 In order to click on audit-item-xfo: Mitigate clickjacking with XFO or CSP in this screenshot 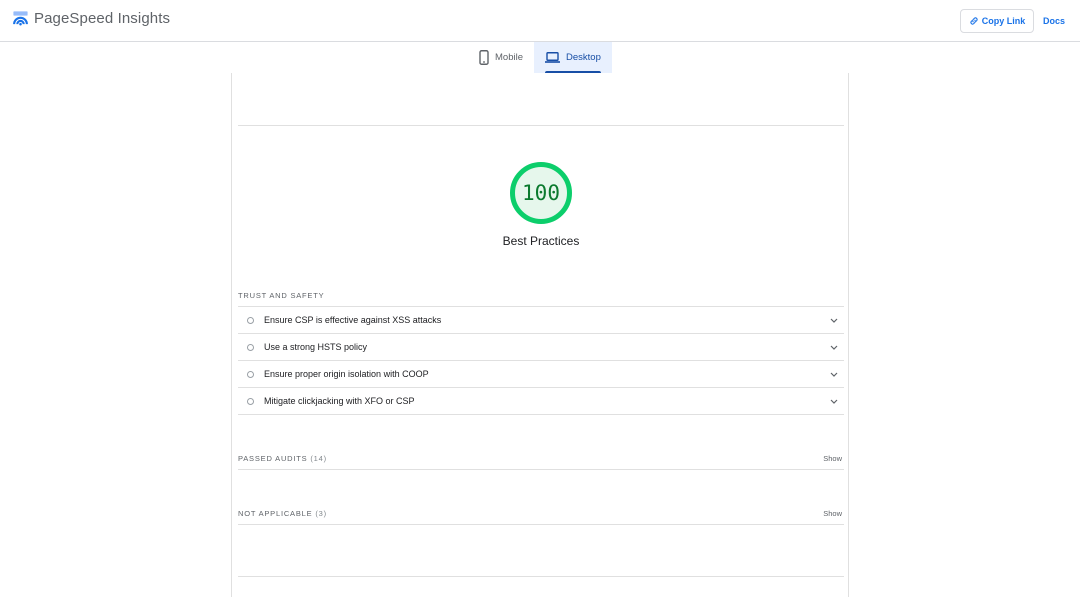, I will do `click(541, 401)`.